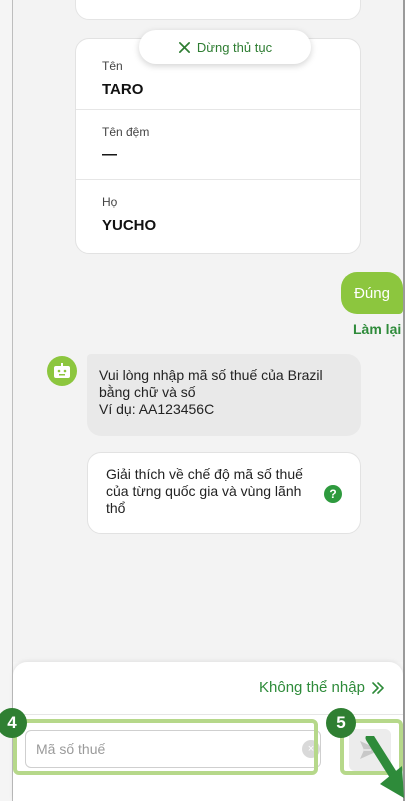  What do you see at coordinates (333, 494) in the screenshot?
I see `help-icon: ?` at bounding box center [333, 494].